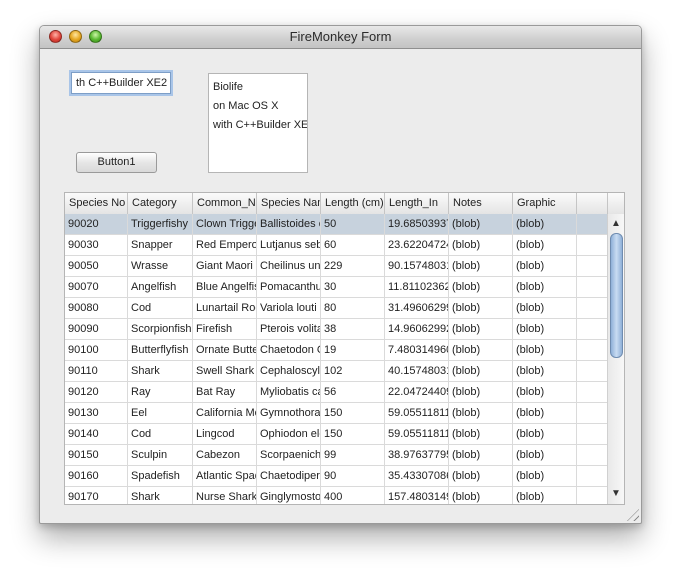 This screenshot has height=578, width=680. What do you see at coordinates (417, 455) in the screenshot?
I see `cell-length-in: 38.9763779527559` at bounding box center [417, 455].